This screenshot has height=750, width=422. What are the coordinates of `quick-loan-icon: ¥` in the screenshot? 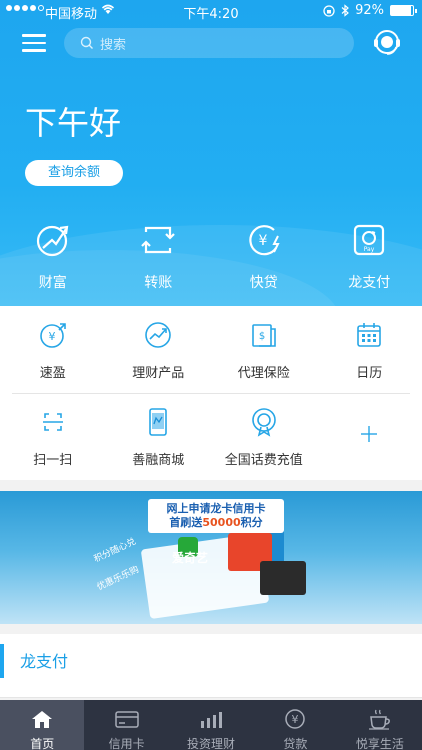 It's located at (264, 240).